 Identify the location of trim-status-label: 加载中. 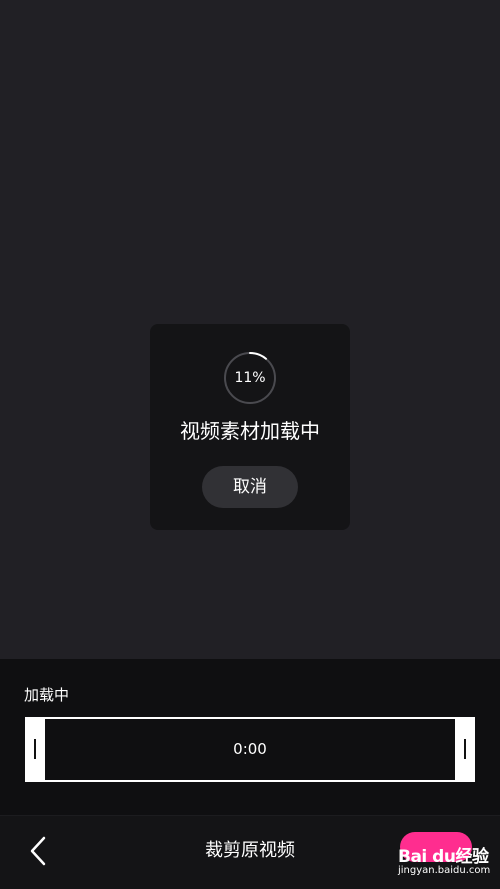
(47, 695).